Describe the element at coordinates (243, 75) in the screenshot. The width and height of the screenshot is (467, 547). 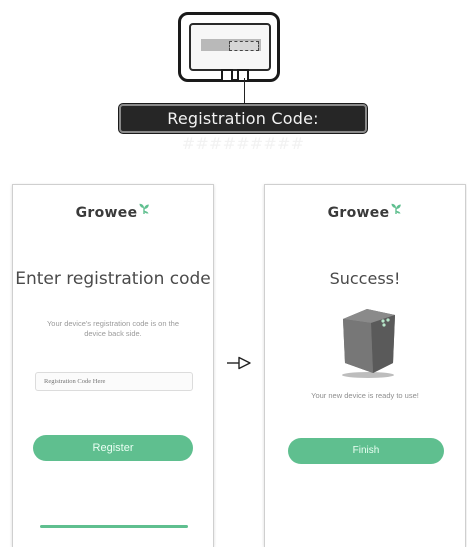
I see `device-port-right` at that location.